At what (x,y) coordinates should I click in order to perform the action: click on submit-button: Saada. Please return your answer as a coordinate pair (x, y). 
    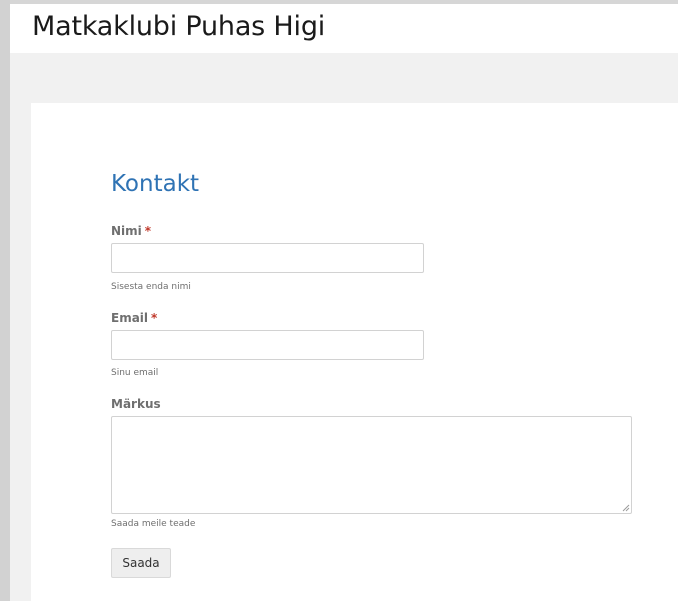
    Looking at the image, I should click on (141, 563).